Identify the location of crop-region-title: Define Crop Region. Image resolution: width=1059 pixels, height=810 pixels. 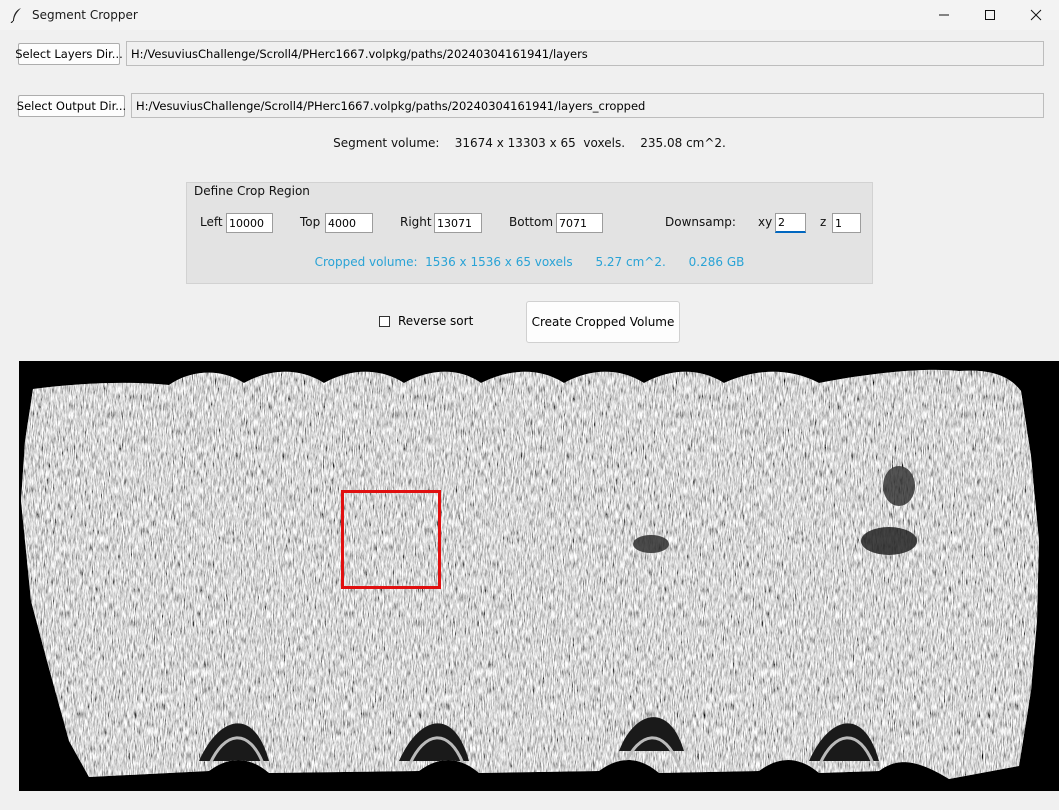
(252, 191).